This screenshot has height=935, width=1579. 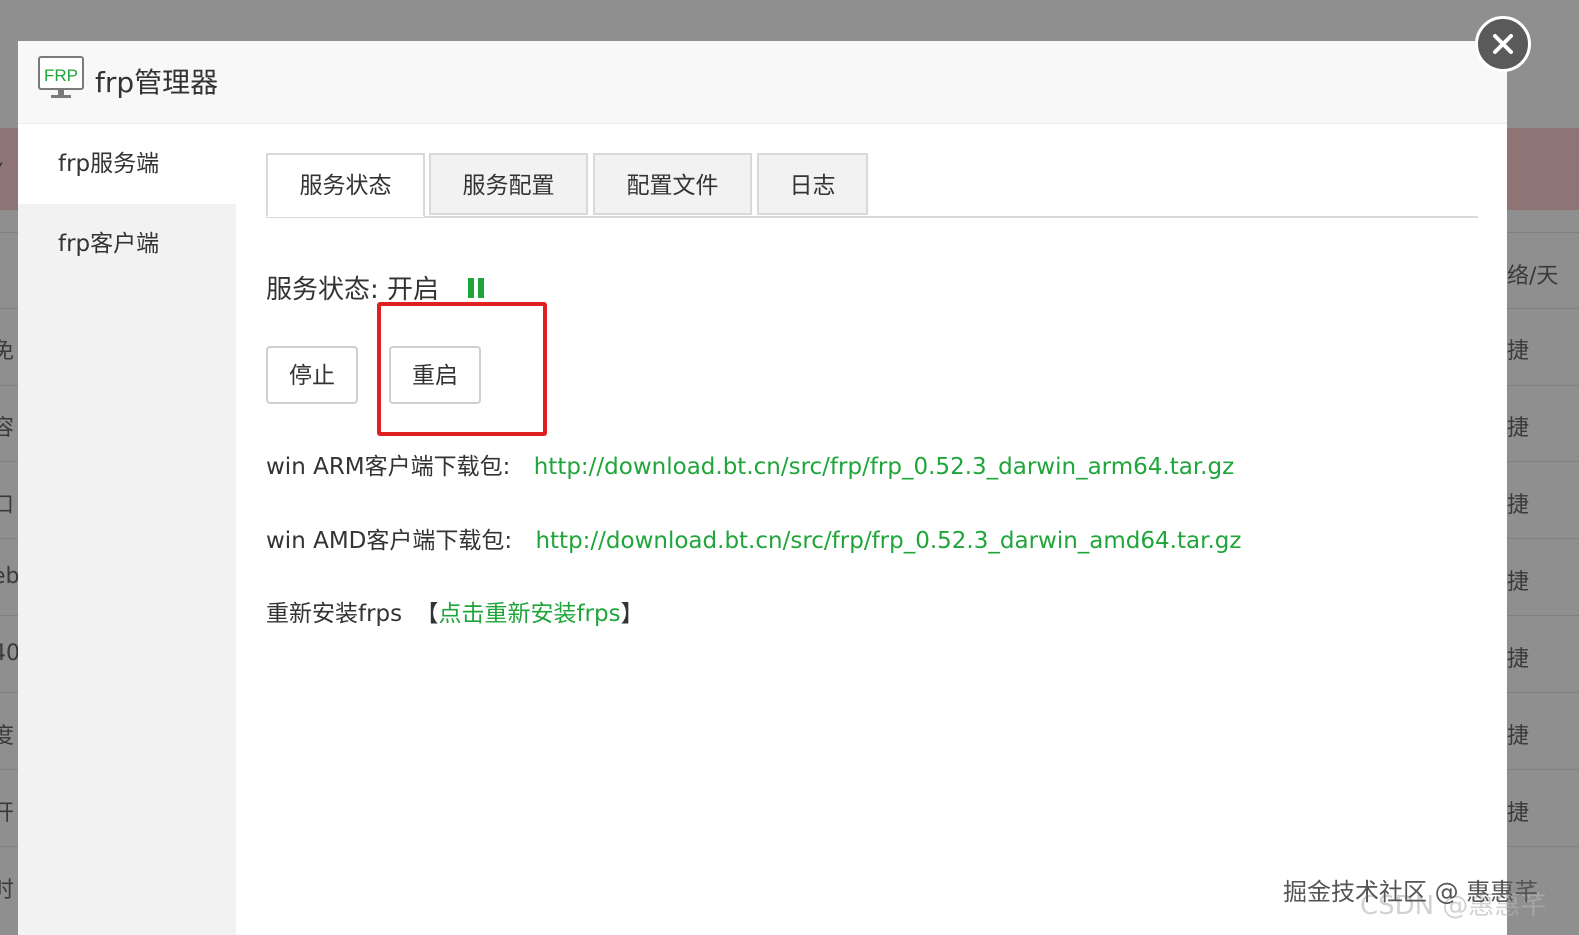 I want to click on background-cell: 40, so click(x=9, y=653).